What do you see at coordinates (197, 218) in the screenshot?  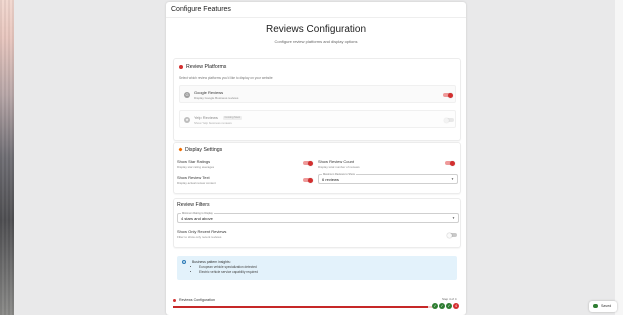 I see `min-rating-value: 4 stars and above` at bounding box center [197, 218].